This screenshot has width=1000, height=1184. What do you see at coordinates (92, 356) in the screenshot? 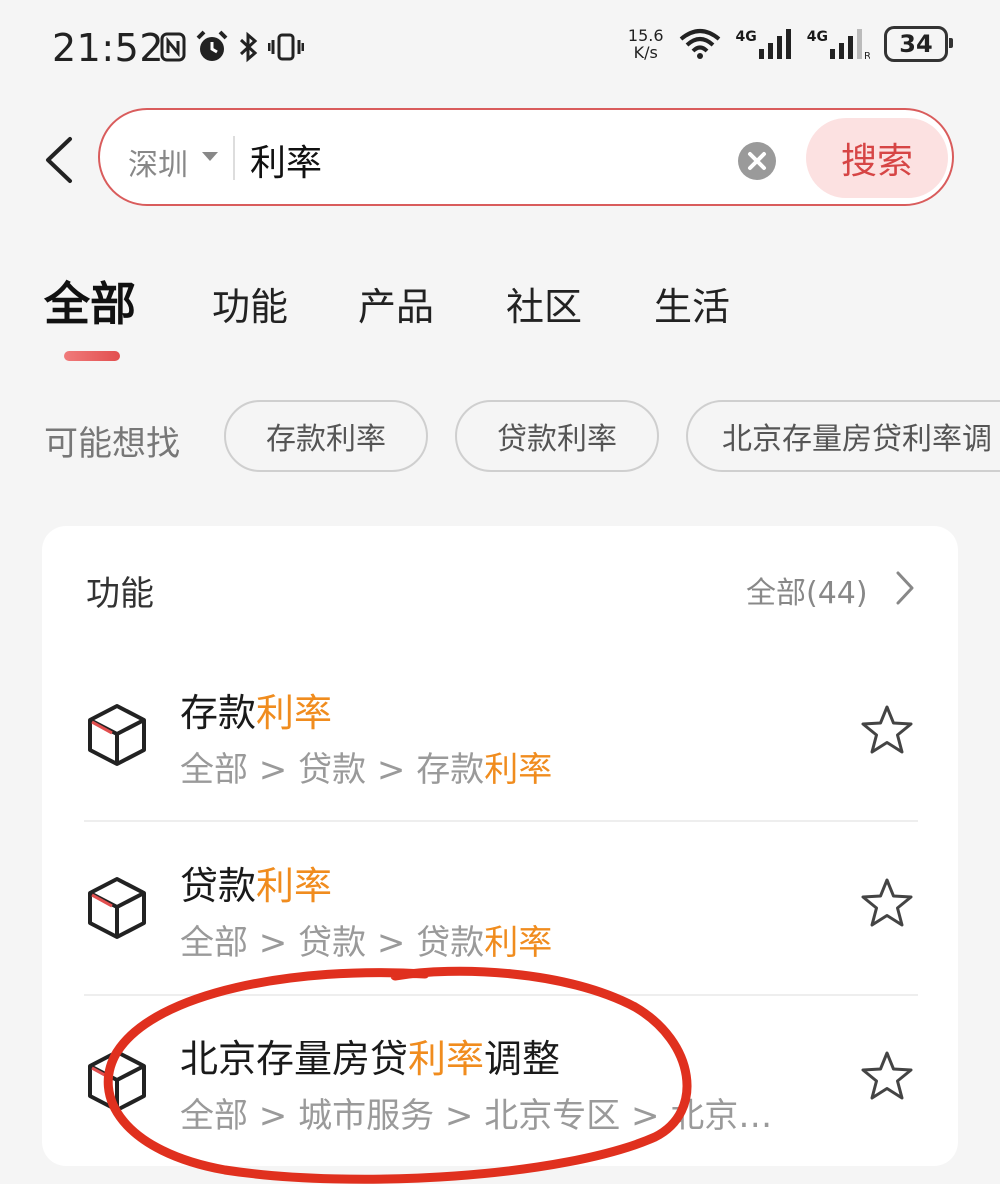
I see `tab-indicator` at bounding box center [92, 356].